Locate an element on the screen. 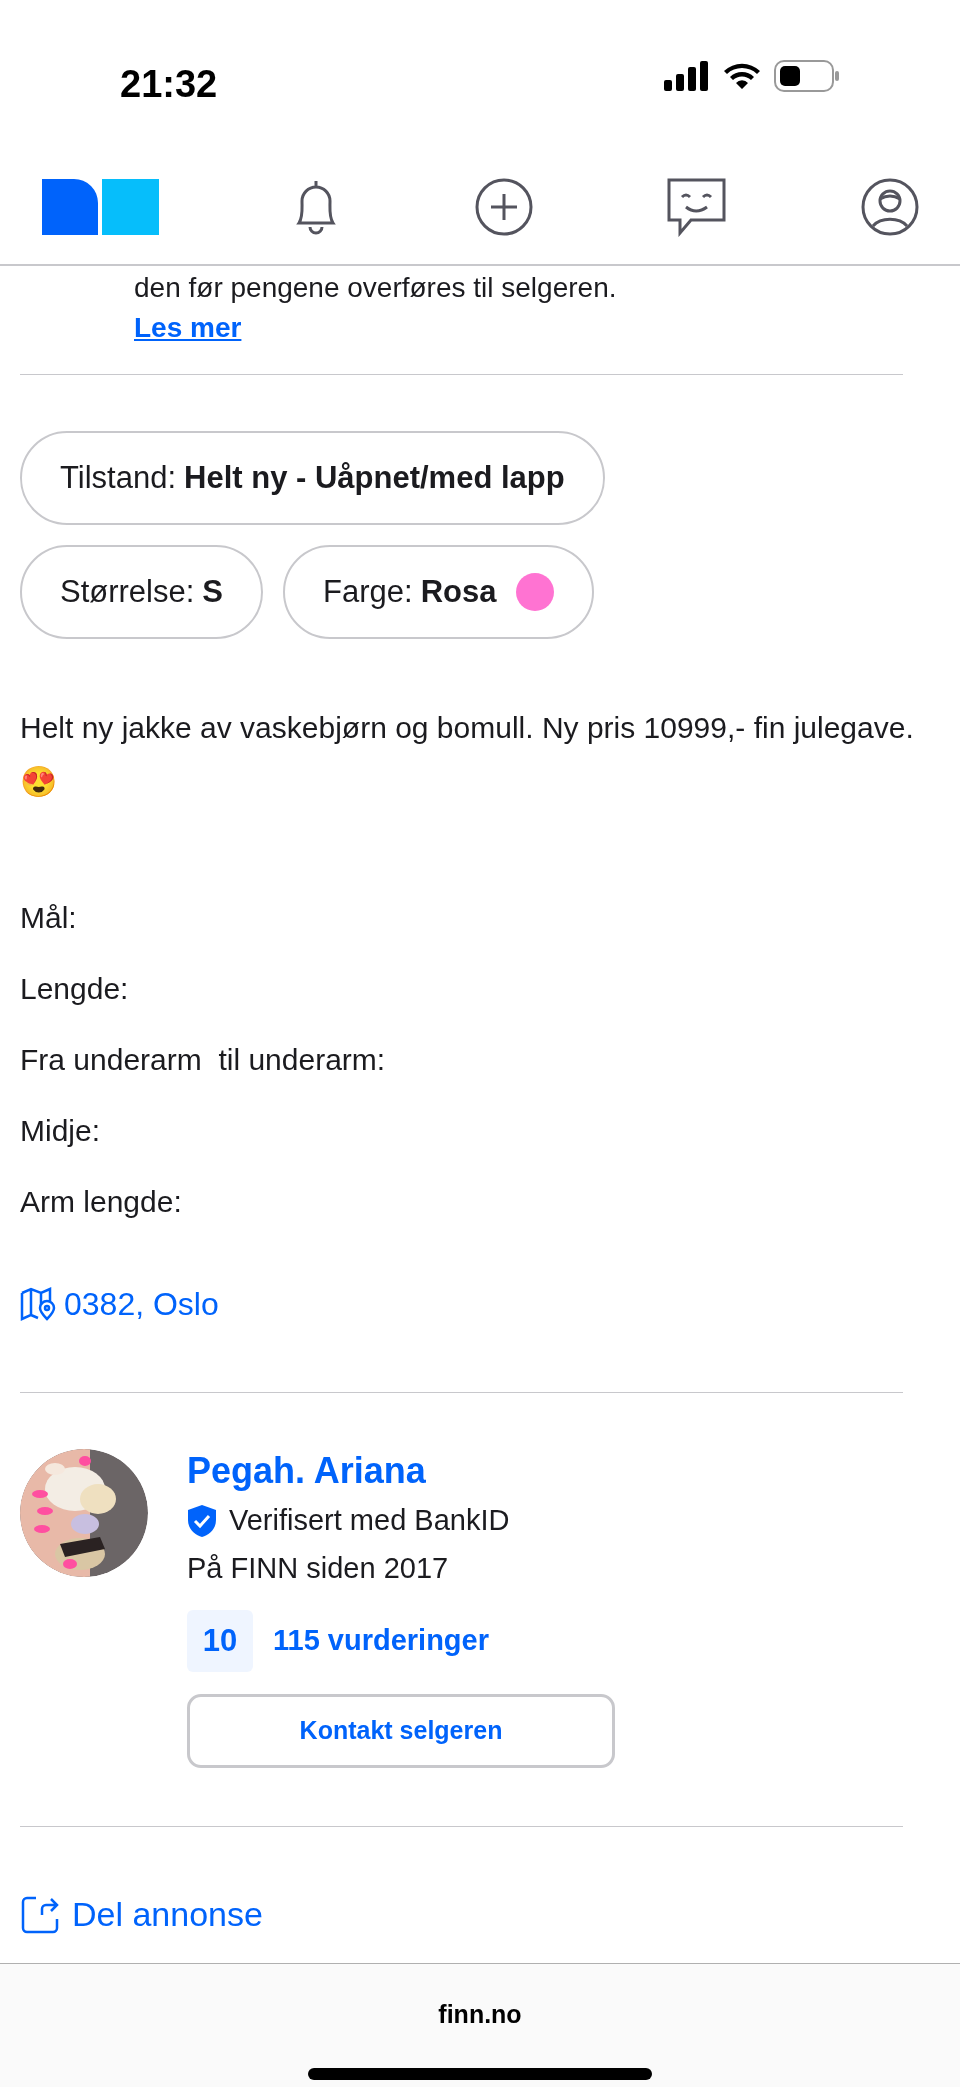 The width and height of the screenshot is (960, 2087). measurement-label: Fra underarm til underarm: is located at coordinates (203, 1060).